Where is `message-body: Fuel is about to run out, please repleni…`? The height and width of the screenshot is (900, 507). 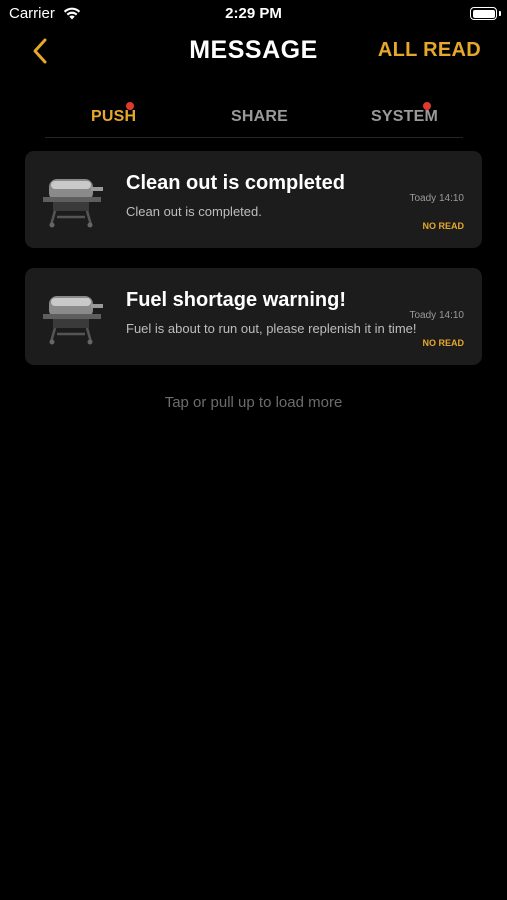
message-body: Fuel is about to run out, please repleni… is located at coordinates (271, 328).